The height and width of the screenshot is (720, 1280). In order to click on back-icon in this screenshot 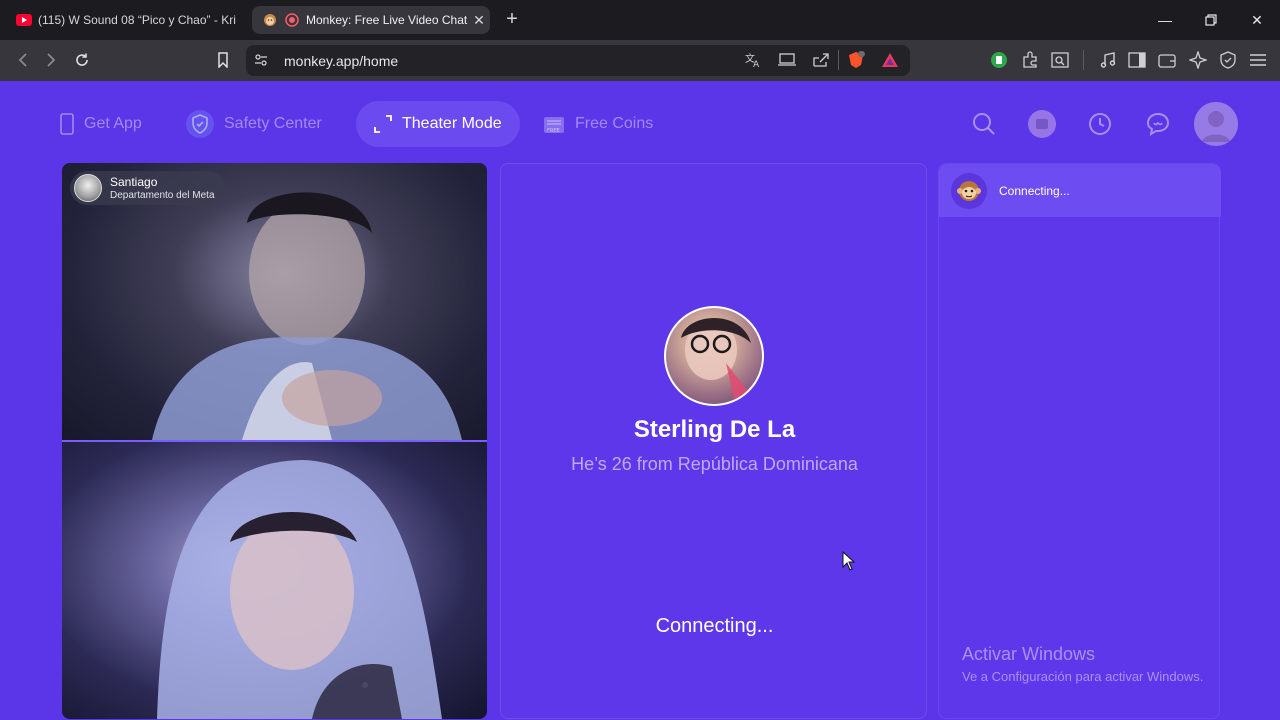, I will do `click(23, 60)`.